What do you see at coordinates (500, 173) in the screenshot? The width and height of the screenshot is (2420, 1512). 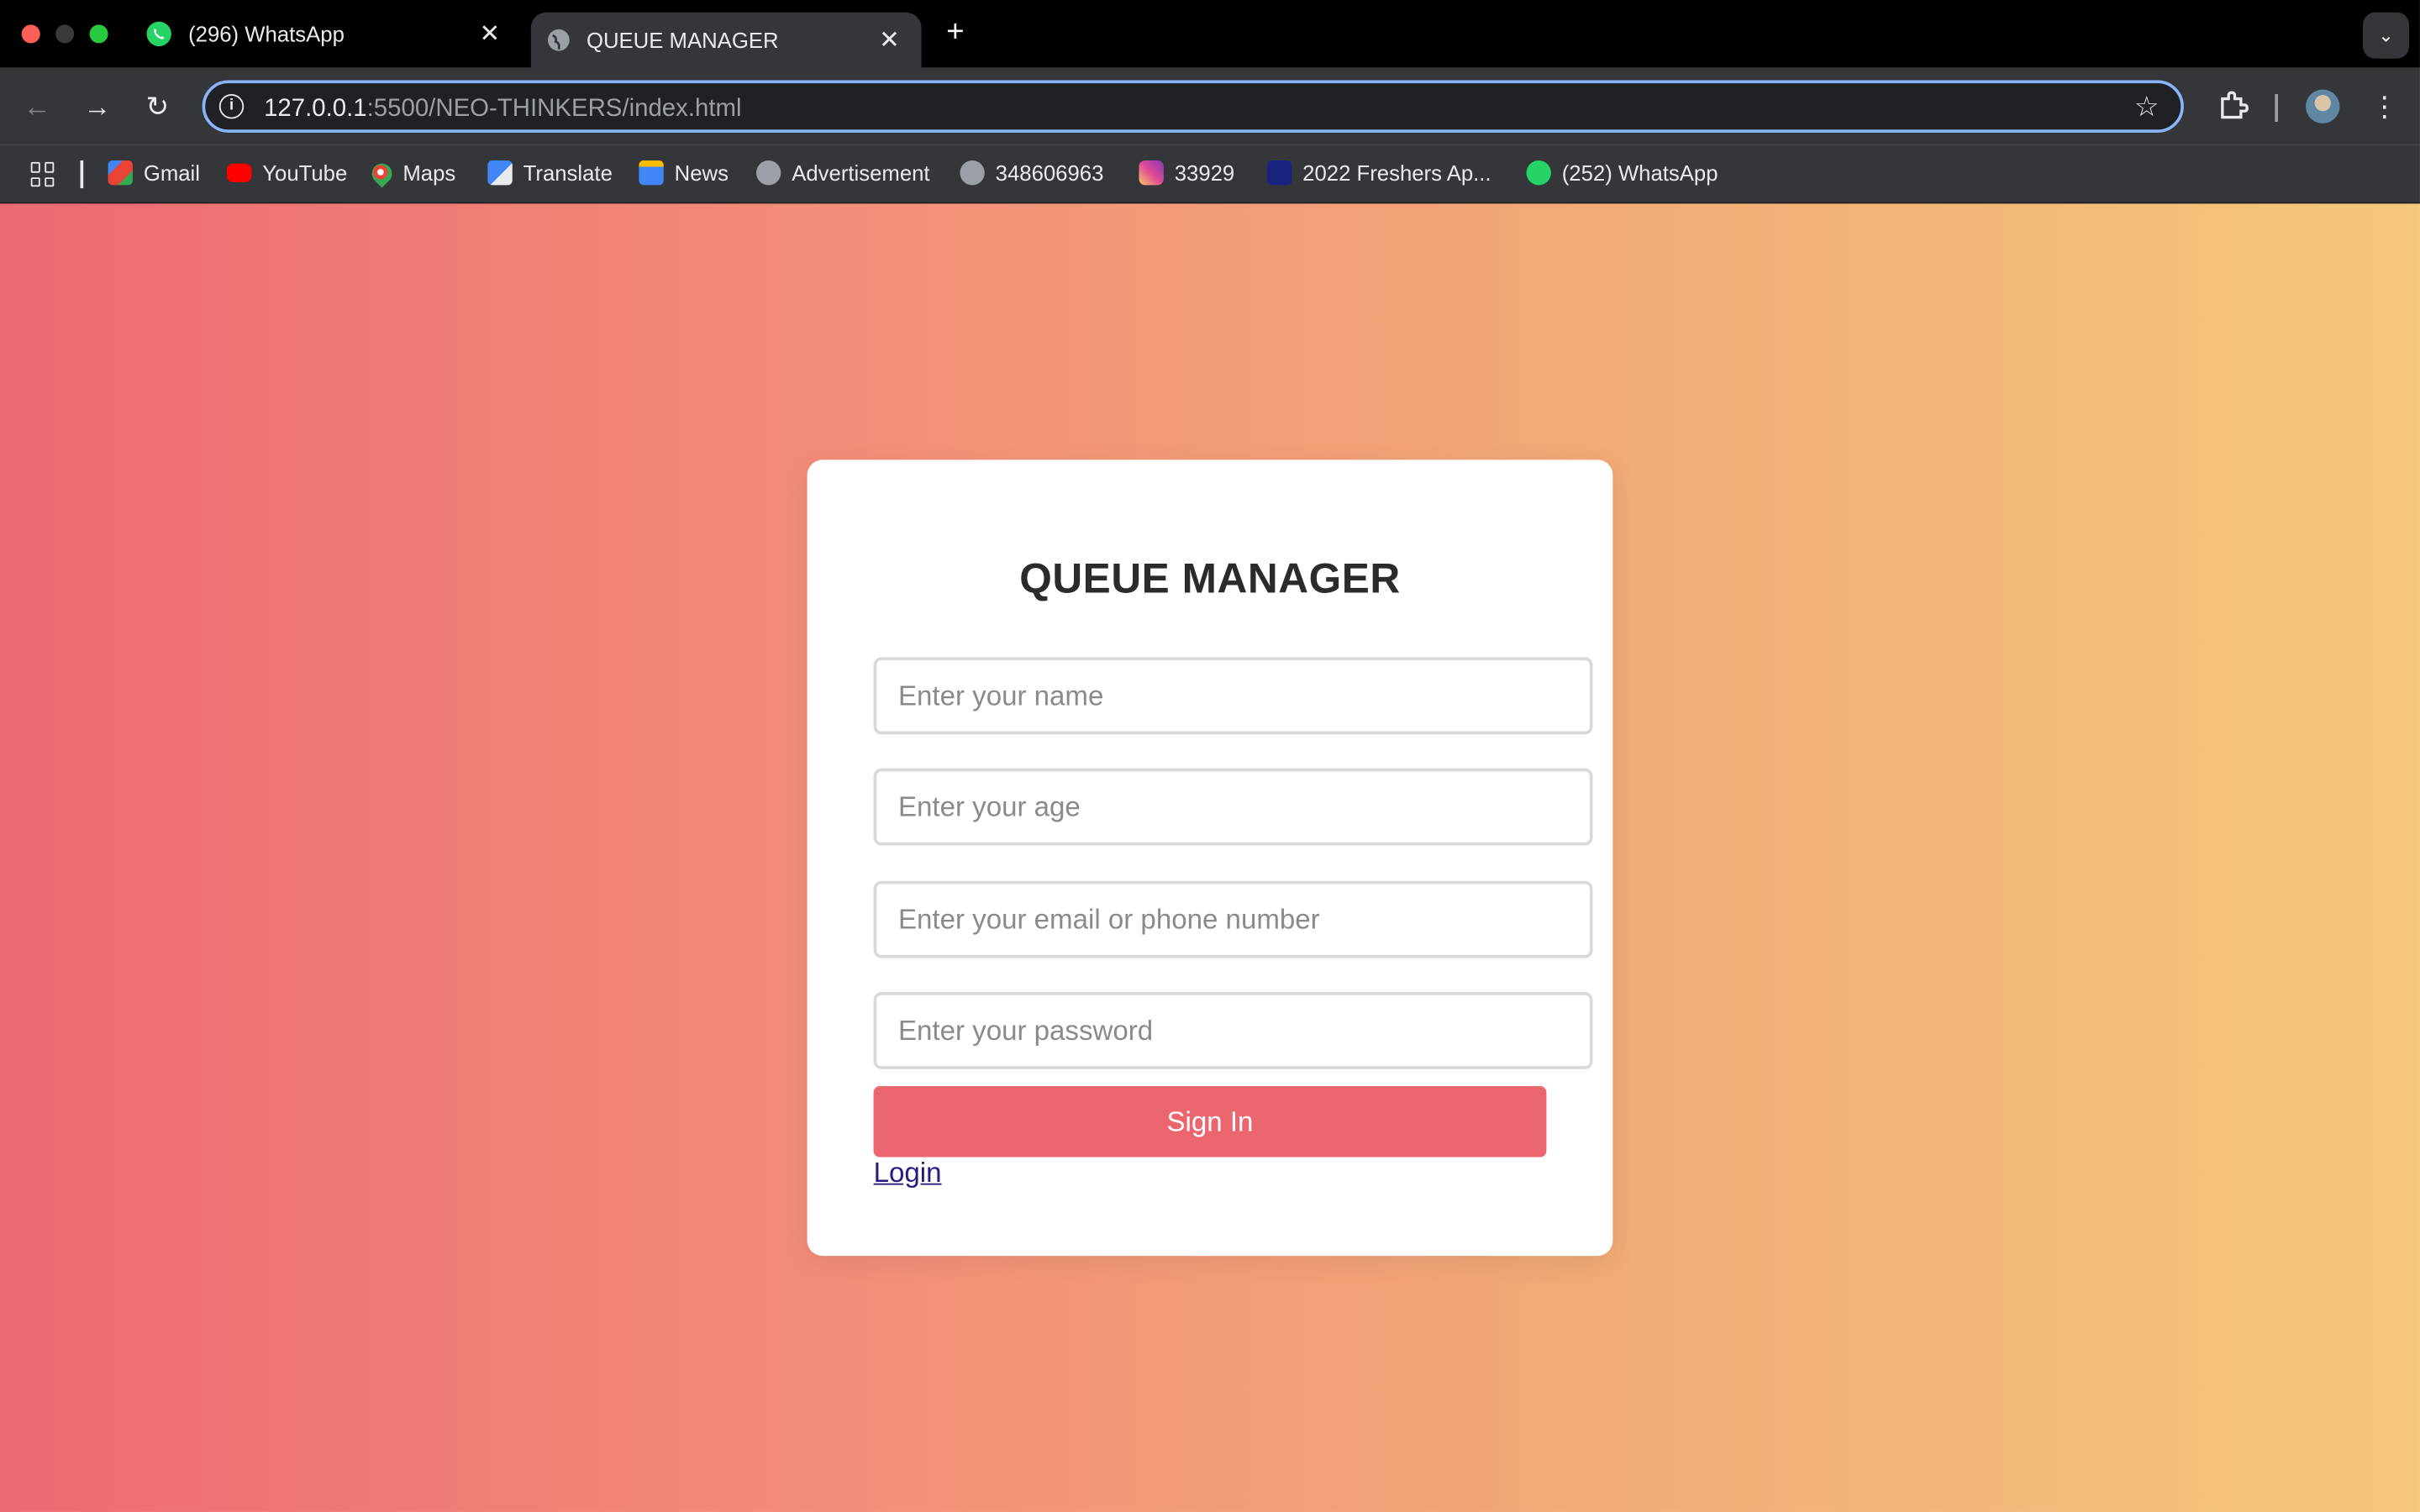 I see `translate-icon` at bounding box center [500, 173].